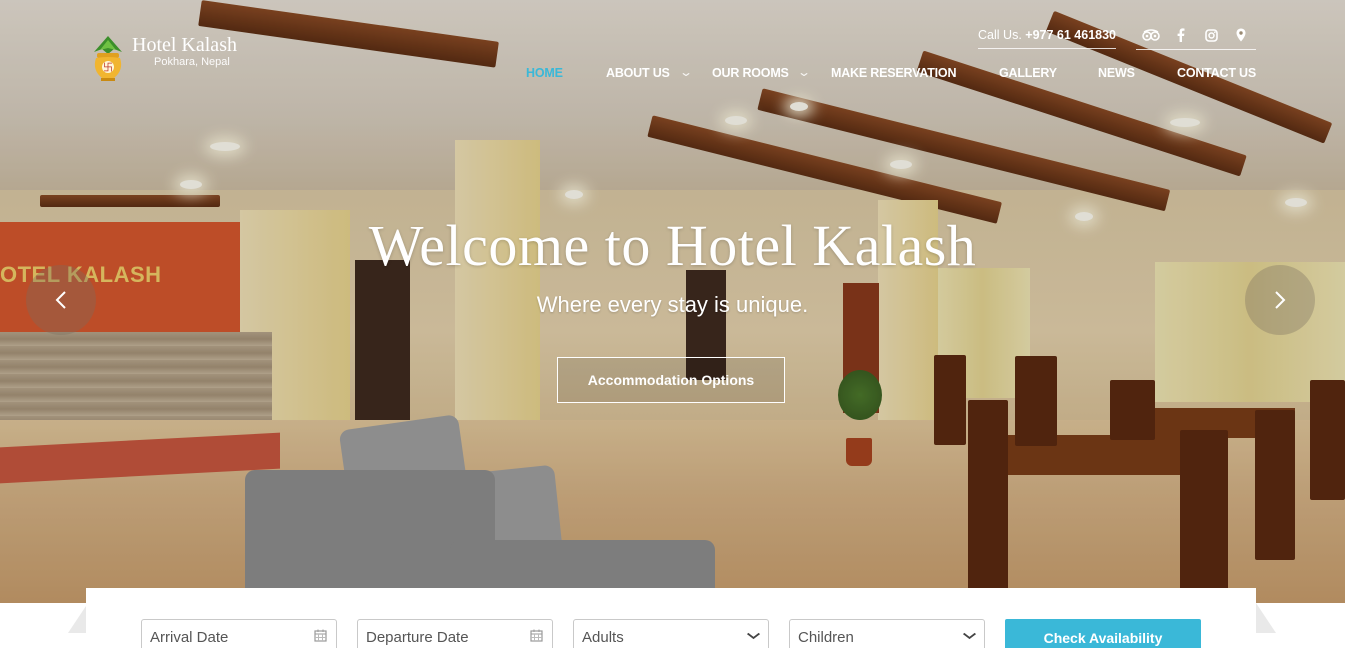 This screenshot has width=1345, height=648. What do you see at coordinates (1181, 35) in the screenshot?
I see `facebook-icon` at bounding box center [1181, 35].